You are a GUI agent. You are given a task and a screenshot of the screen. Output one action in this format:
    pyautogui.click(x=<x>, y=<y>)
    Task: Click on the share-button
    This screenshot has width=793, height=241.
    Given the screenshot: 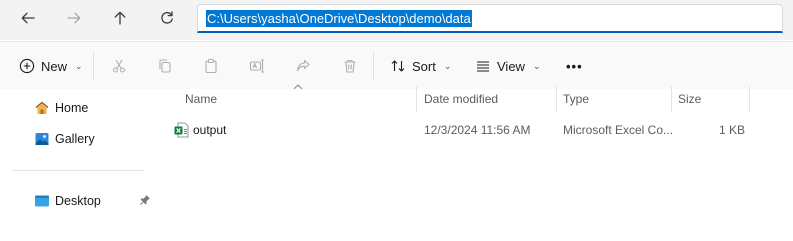 What is the action you would take?
    pyautogui.click(x=303, y=66)
    